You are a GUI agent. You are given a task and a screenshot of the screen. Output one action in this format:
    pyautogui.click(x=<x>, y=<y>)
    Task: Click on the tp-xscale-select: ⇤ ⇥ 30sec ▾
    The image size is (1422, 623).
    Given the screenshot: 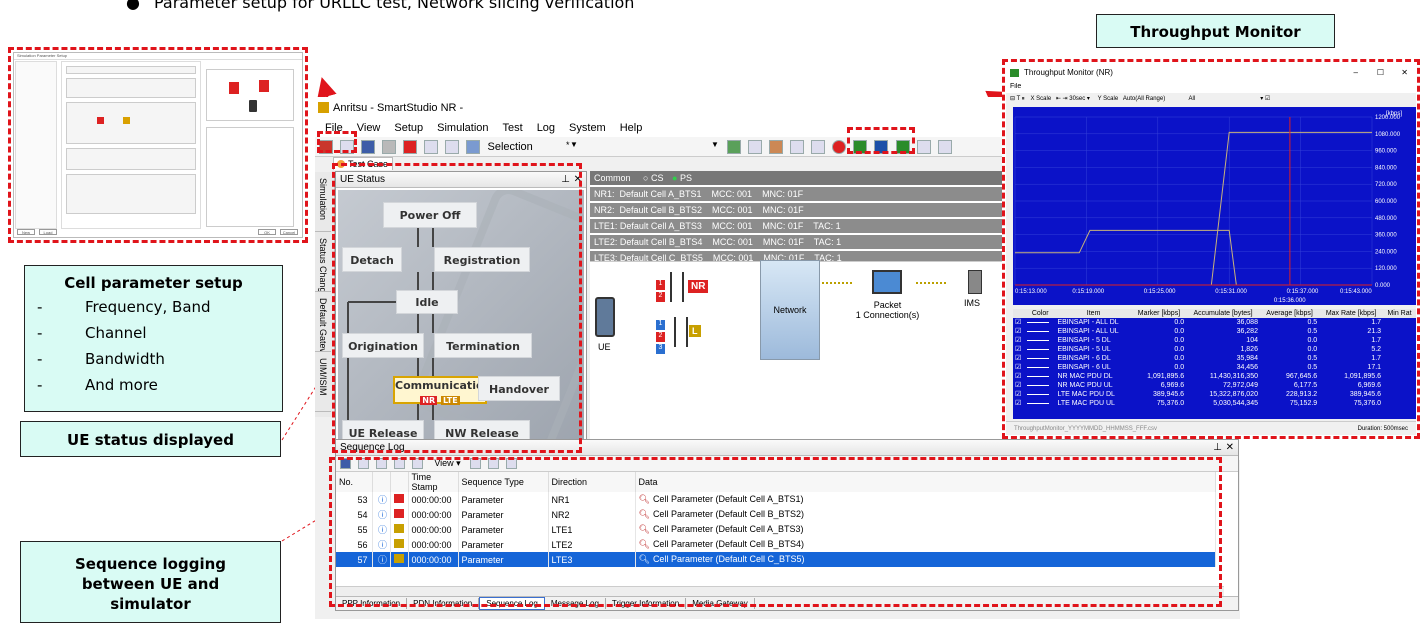 What is the action you would take?
    pyautogui.click(x=1073, y=99)
    